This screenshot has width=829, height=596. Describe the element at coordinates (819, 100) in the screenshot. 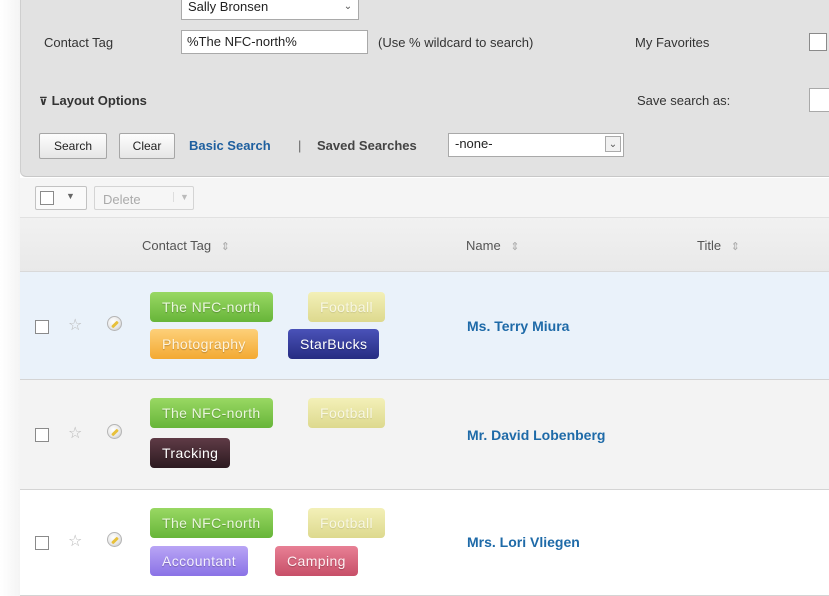

I see `save-search-input` at that location.